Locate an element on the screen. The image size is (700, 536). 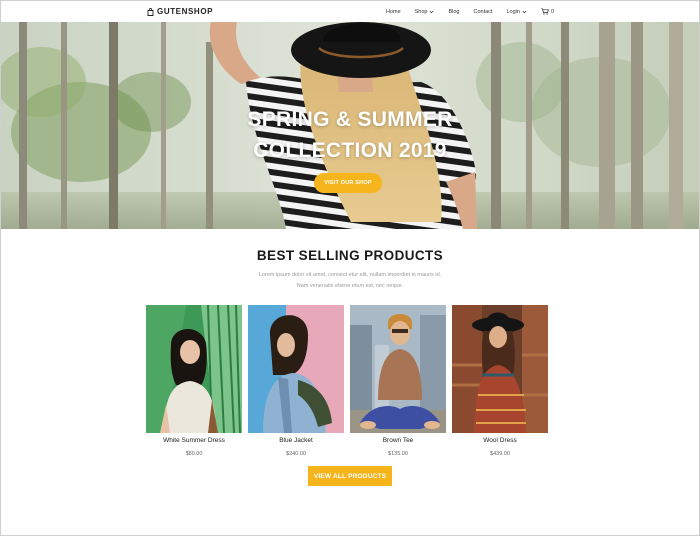
section-title: BEST SELLING PRODUCTS is located at coordinates (350, 255).